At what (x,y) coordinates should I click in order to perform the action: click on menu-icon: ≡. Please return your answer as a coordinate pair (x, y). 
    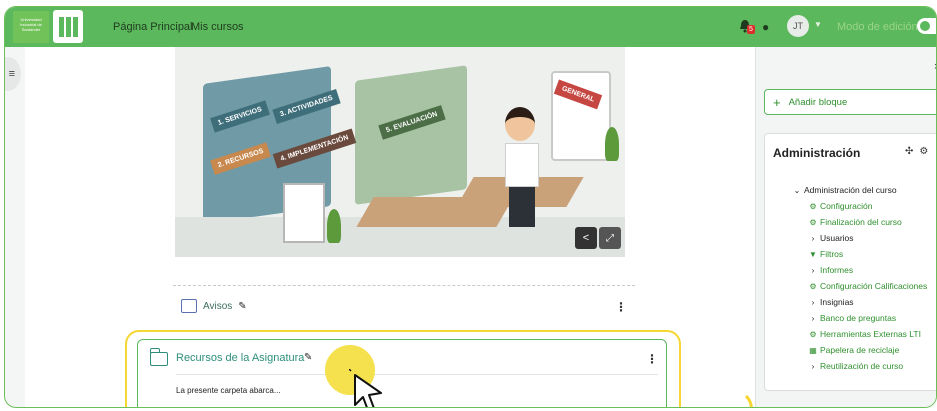
    Looking at the image, I should click on (11, 74).